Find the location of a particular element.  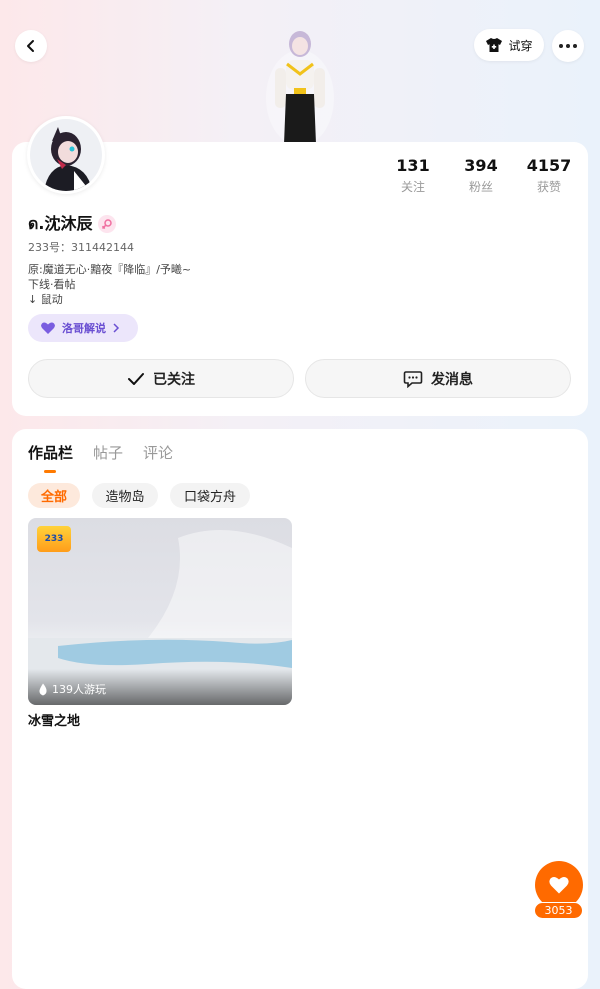

stat-fans: 394 粉丝 is located at coordinates (481, 175).